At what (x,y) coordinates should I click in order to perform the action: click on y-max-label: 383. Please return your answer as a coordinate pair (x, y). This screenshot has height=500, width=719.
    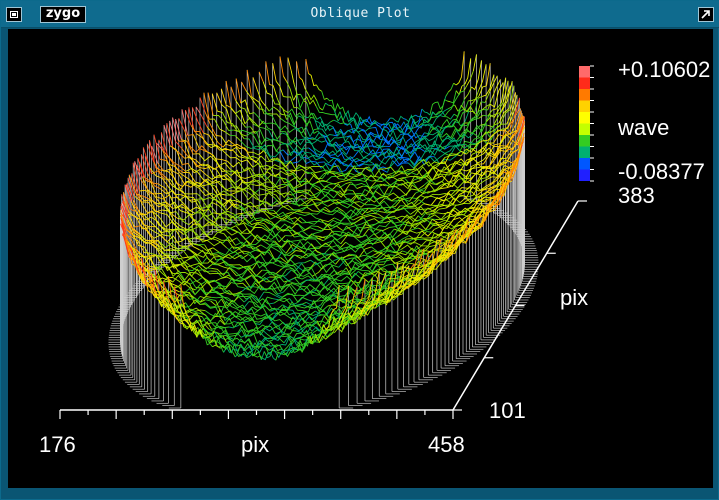
    Looking at the image, I should click on (636, 195).